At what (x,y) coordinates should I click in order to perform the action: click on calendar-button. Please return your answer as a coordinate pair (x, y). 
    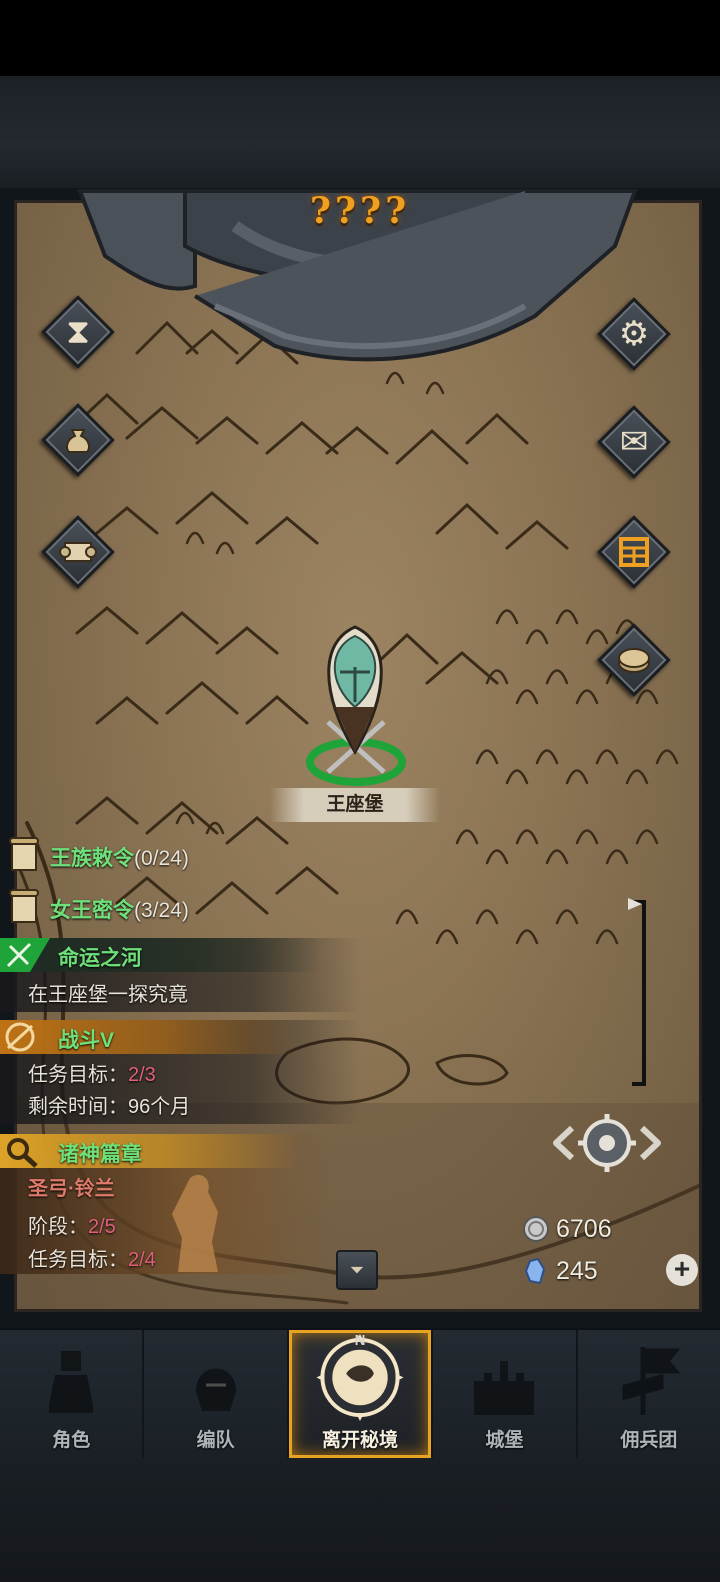
    Looking at the image, I should click on (634, 552).